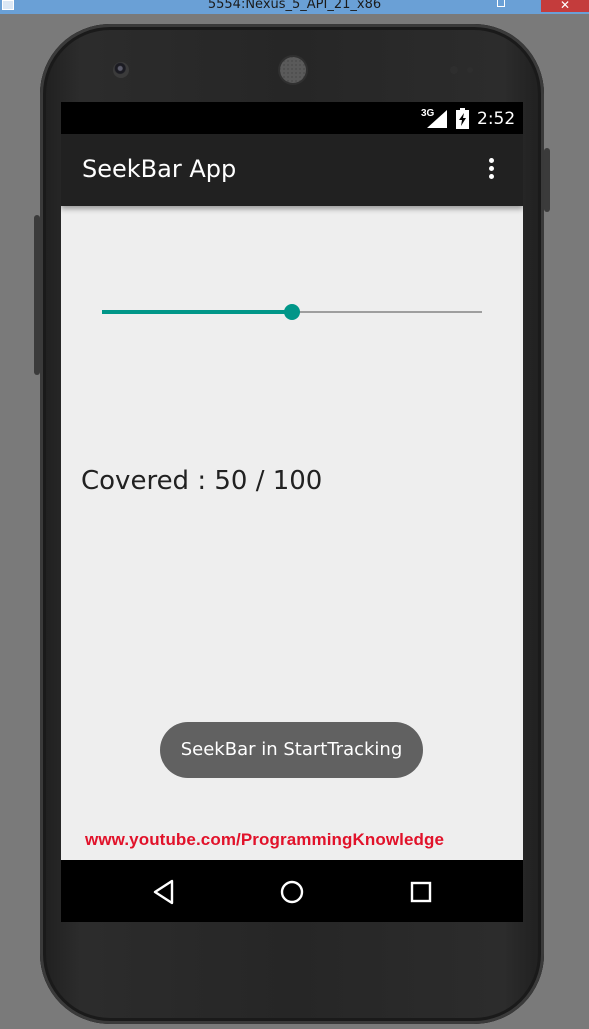 The width and height of the screenshot is (589, 1029). What do you see at coordinates (121, 70) in the screenshot?
I see `front-camera-icon` at bounding box center [121, 70].